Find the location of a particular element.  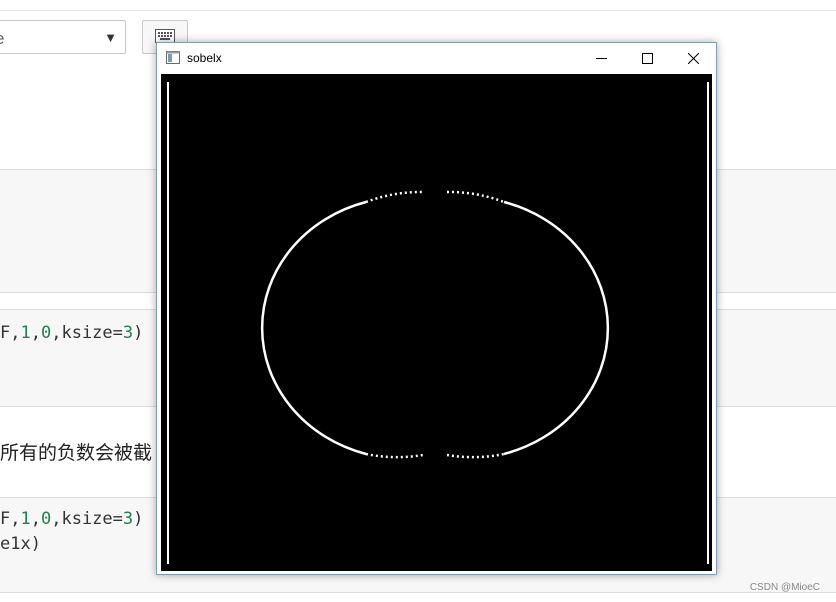

code-line-1: F,1,0,ksize=3) is located at coordinates (72, 333).